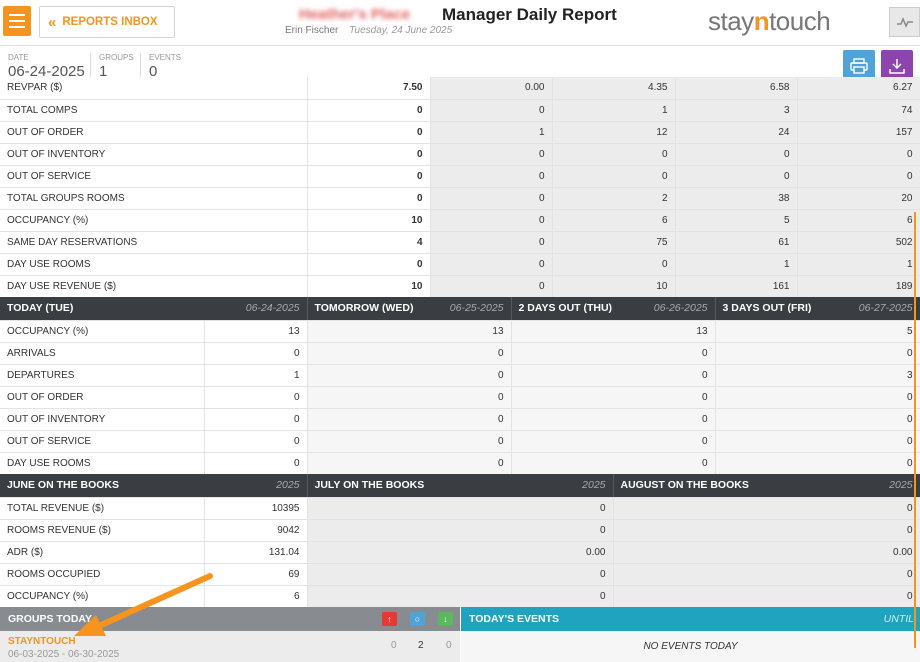 This screenshot has height=662, width=920. Describe the element at coordinates (898, 619) in the screenshot. I see `until-label: UNTIL` at that location.